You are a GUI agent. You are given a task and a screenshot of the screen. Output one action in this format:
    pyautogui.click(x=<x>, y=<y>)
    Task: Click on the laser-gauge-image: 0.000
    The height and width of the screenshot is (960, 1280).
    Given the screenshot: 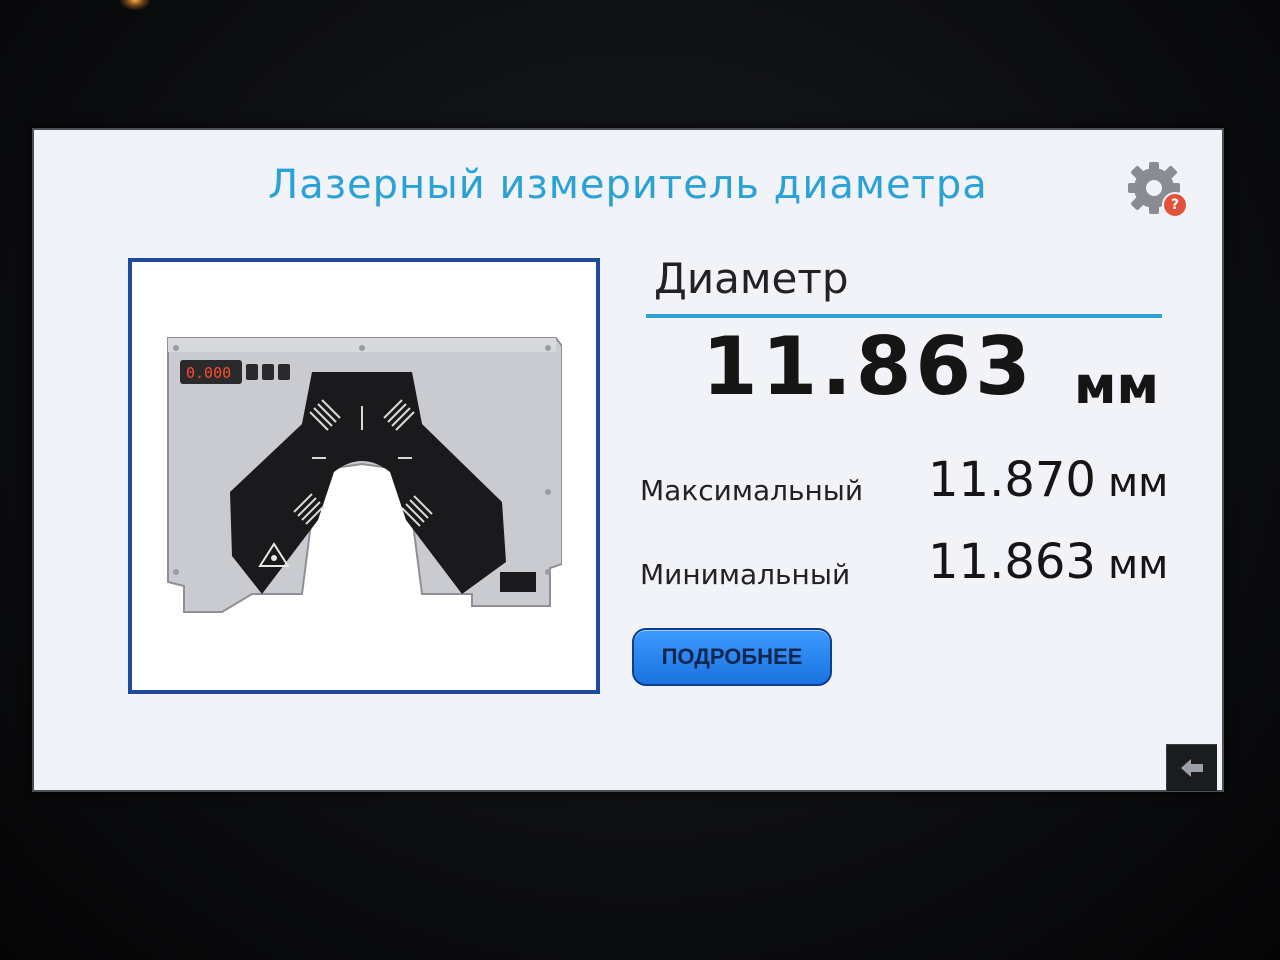 What is the action you would take?
    pyautogui.click(x=364, y=475)
    